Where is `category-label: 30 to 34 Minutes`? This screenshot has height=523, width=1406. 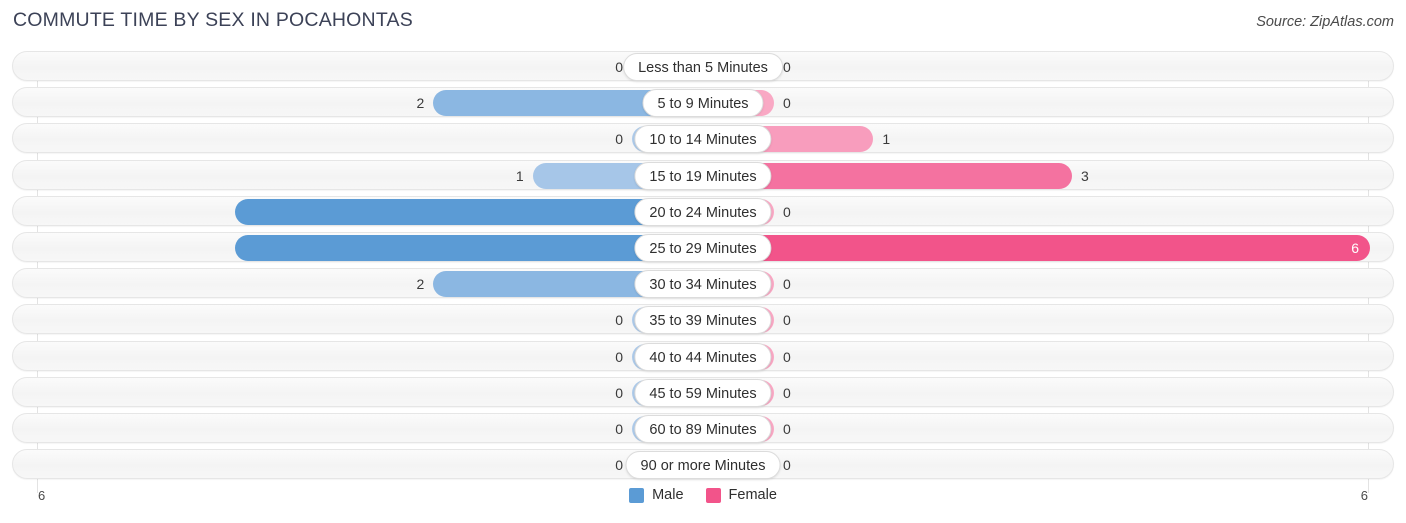 category-label: 30 to 34 Minutes is located at coordinates (703, 284).